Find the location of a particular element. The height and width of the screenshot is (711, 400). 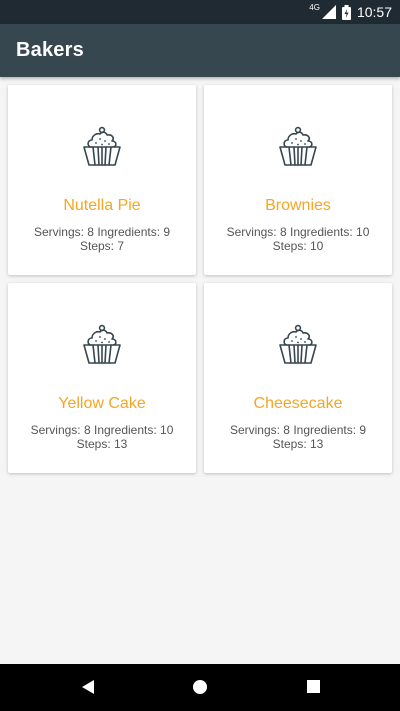

navigation-bar is located at coordinates (200, 687).